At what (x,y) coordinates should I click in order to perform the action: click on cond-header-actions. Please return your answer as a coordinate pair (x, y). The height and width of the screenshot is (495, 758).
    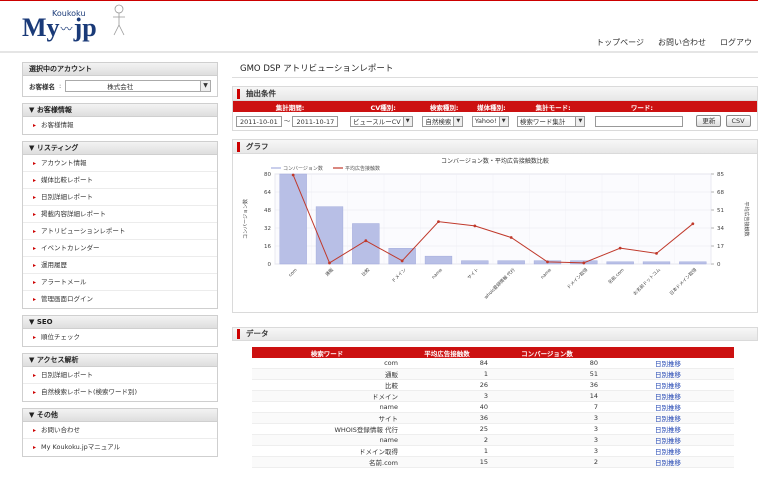
    Looking at the image, I should click on (724, 106).